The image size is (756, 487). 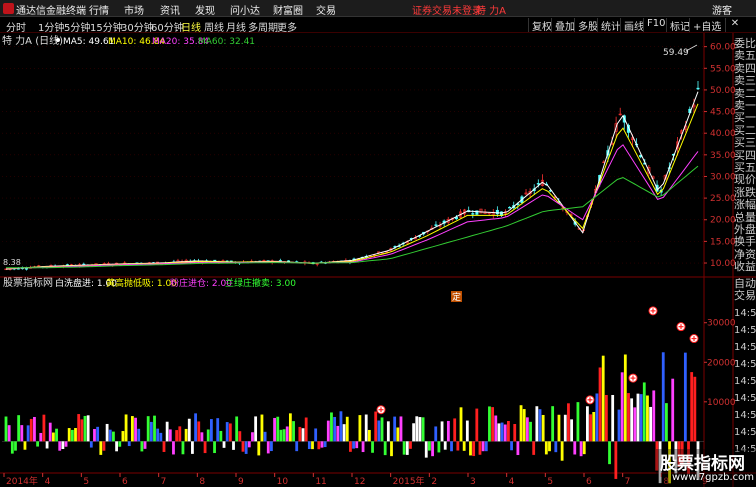 What do you see at coordinates (170, 9) in the screenshot?
I see `menu-news: 资讯` at bounding box center [170, 9].